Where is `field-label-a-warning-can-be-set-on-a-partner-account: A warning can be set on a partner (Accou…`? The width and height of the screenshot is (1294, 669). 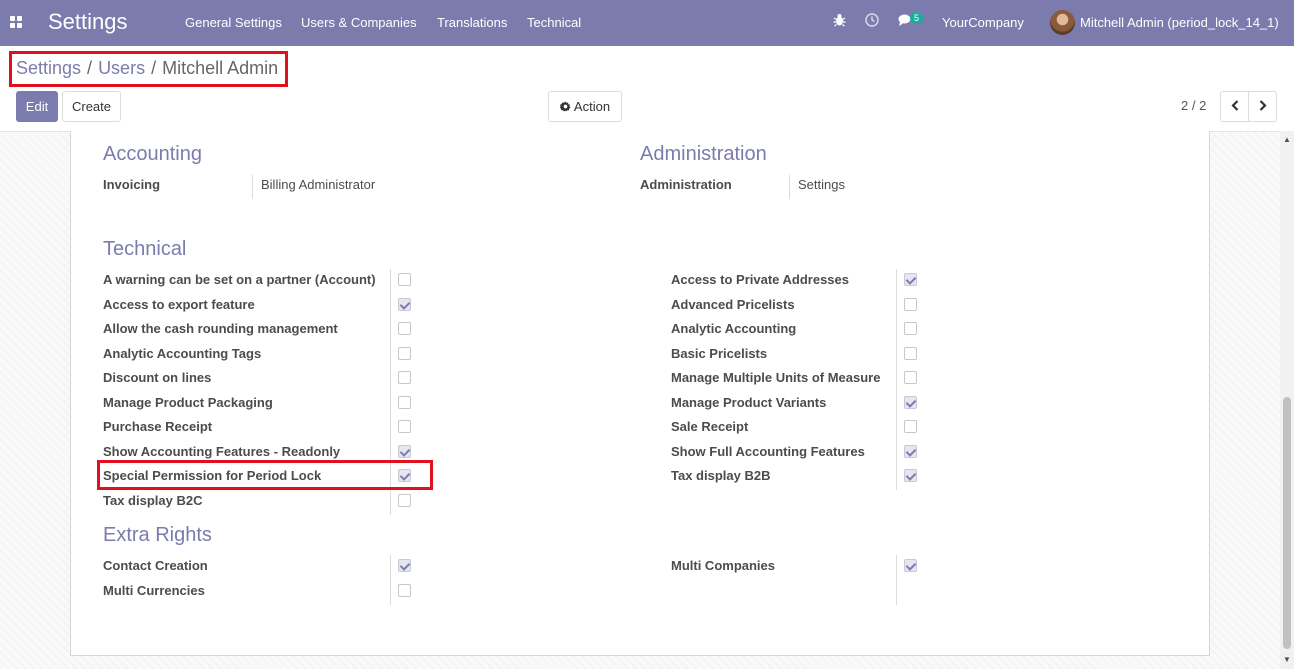 field-label-a-warning-can-be-set-on-a-partner-account: A warning can be set on a partner (Accou… is located at coordinates (239, 279).